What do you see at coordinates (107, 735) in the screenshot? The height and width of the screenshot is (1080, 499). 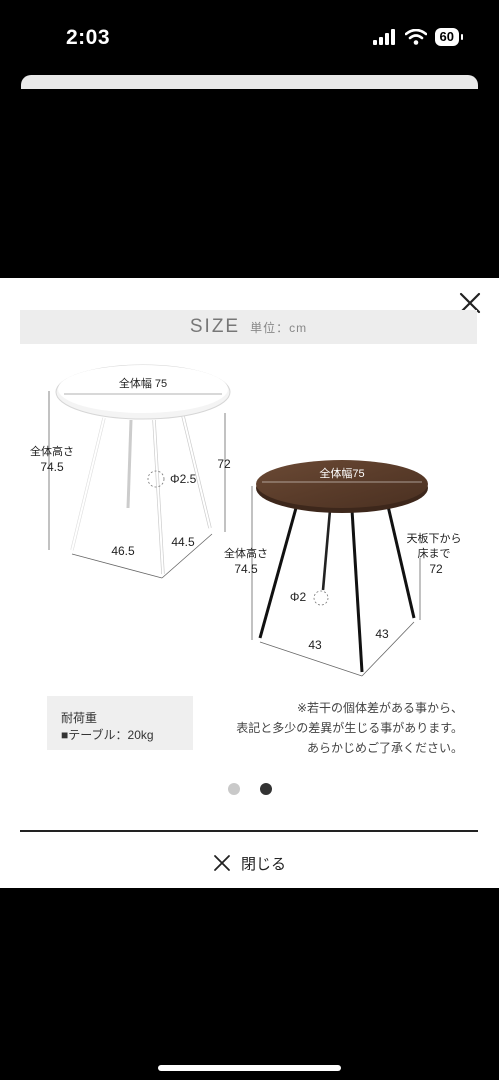 I see `load-value: ■テーブル：20kg` at bounding box center [107, 735].